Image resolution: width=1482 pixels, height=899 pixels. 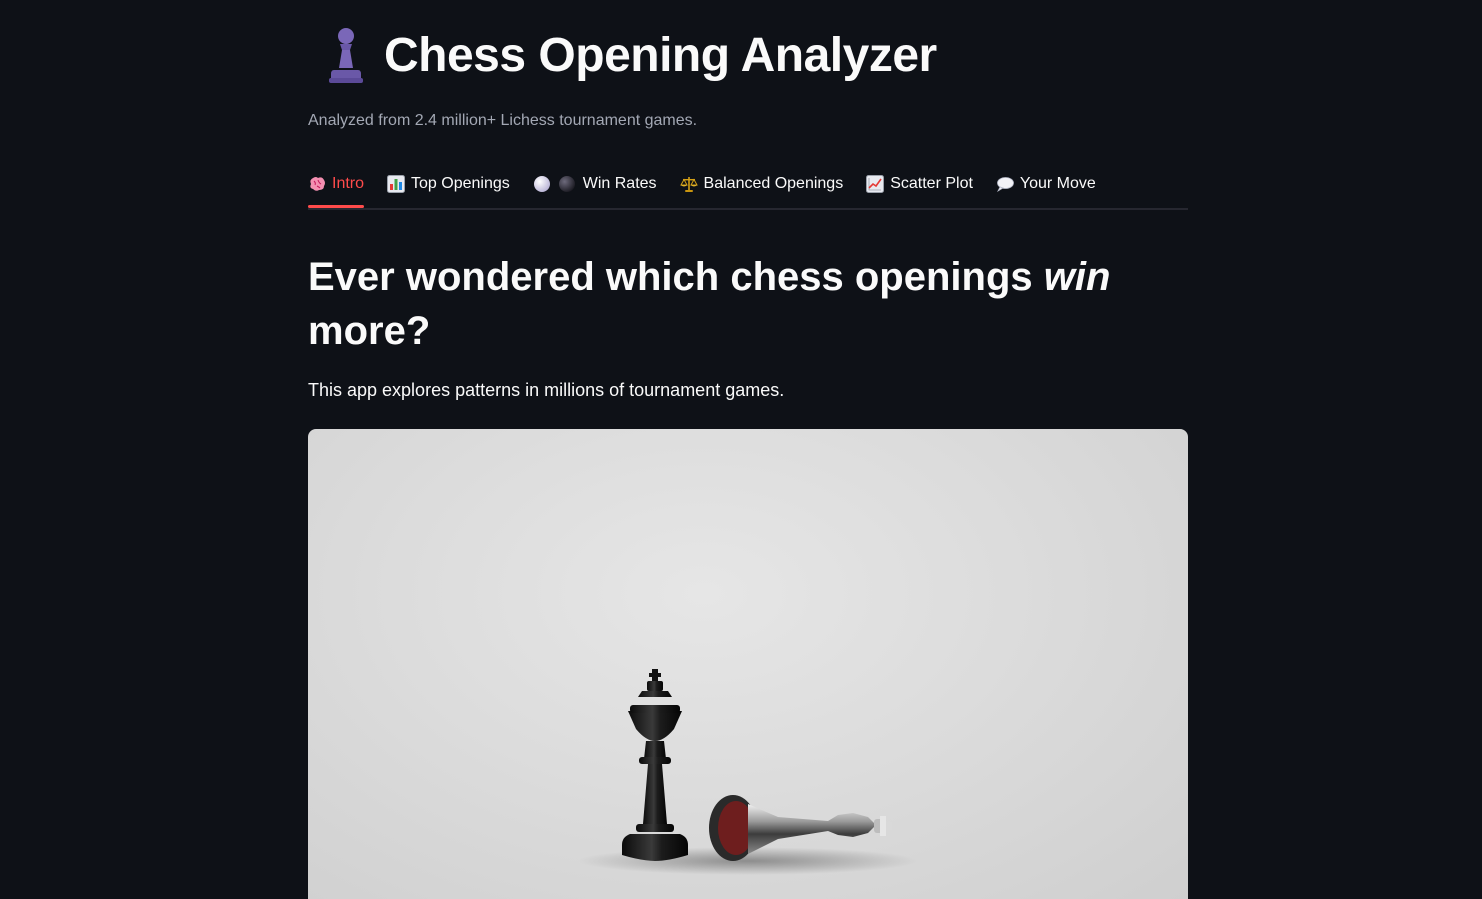 I want to click on tab-label: Intro, so click(x=348, y=183).